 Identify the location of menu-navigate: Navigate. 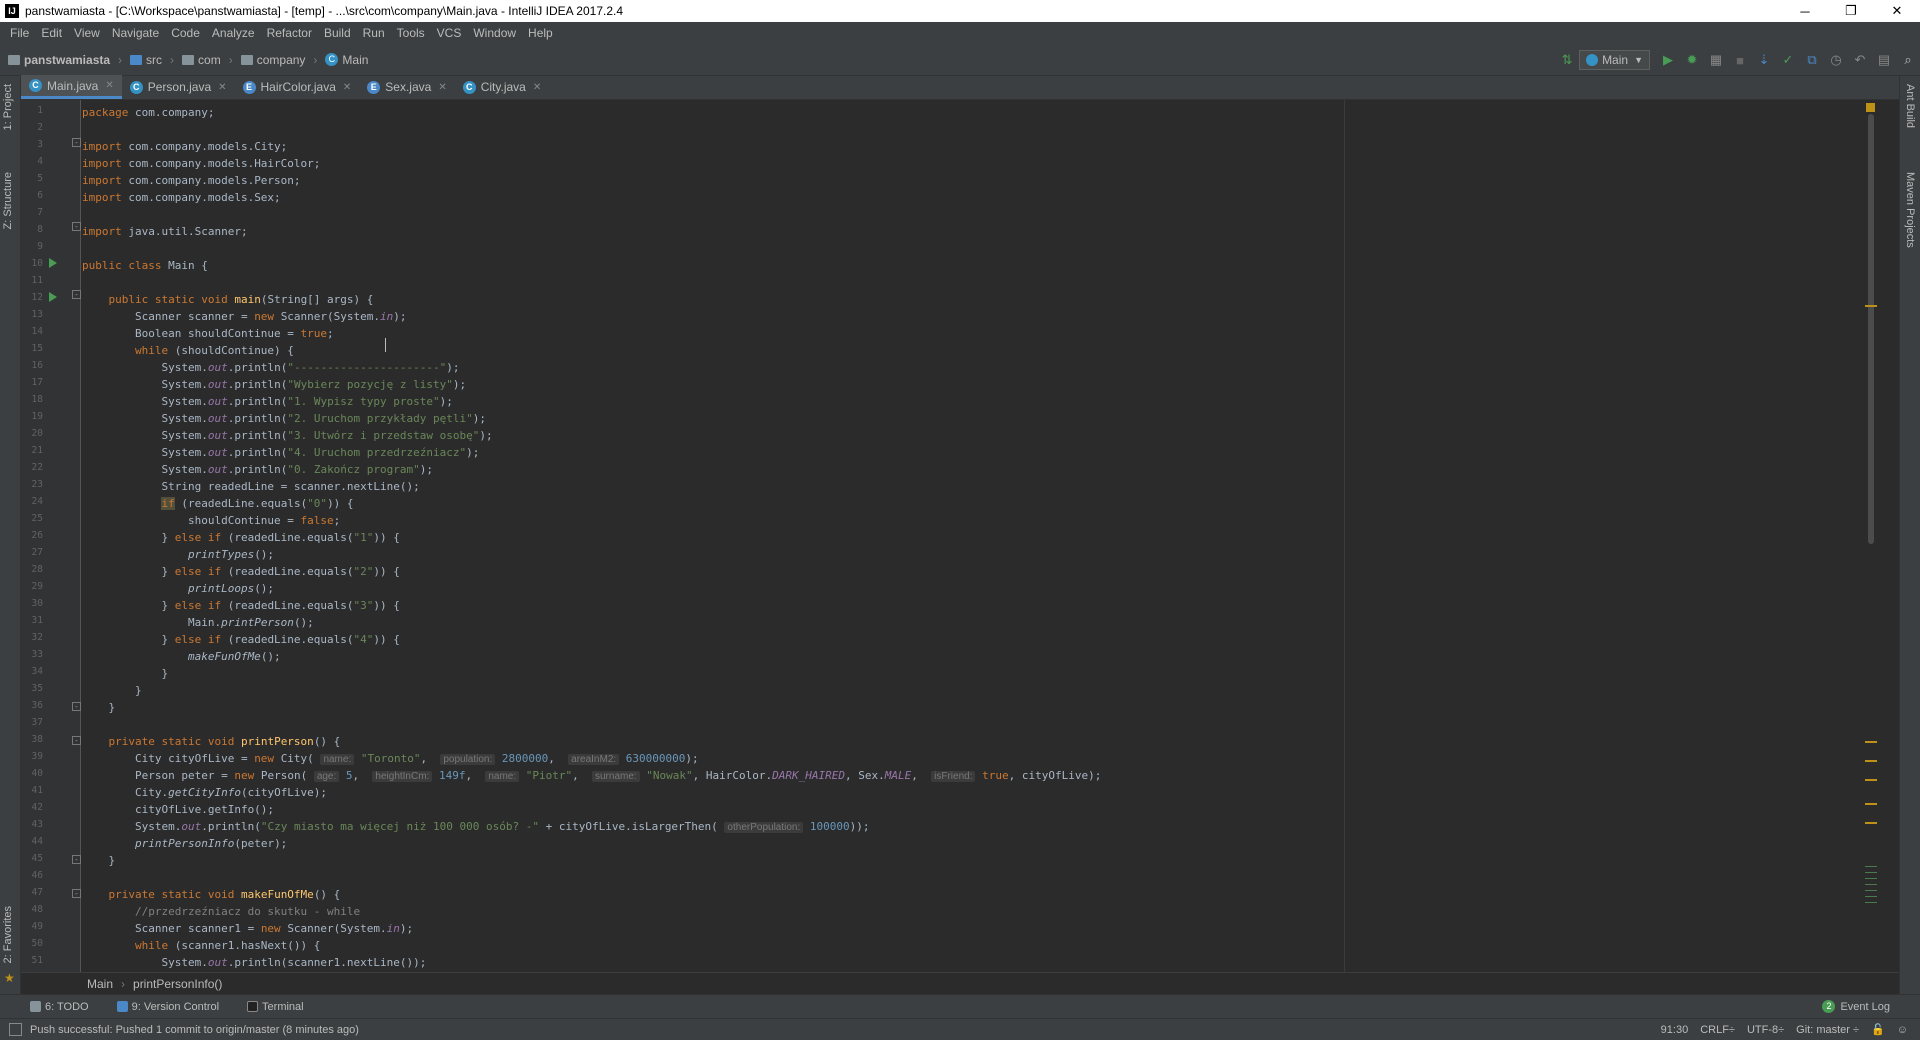
(135, 33).